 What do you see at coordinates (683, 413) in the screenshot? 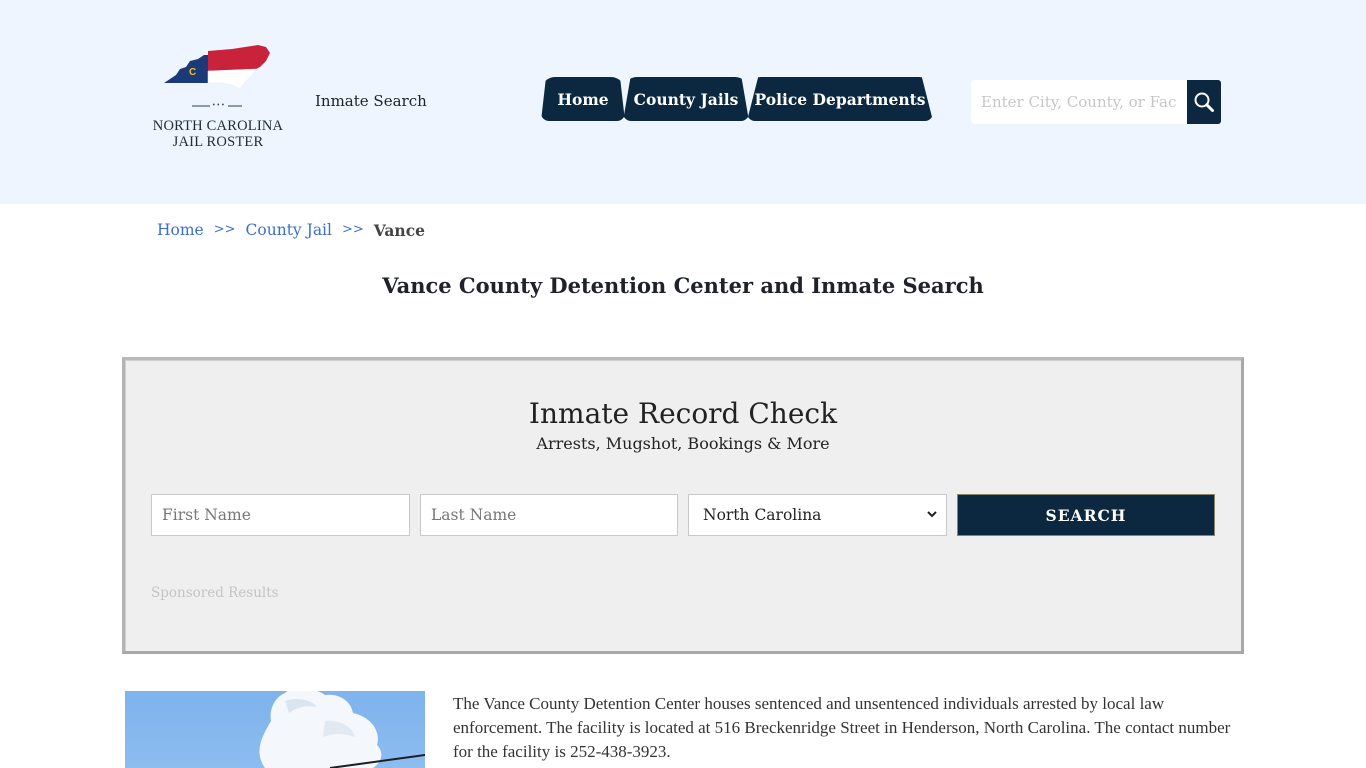
I see `record-check-title: Inmate Record Check` at bounding box center [683, 413].